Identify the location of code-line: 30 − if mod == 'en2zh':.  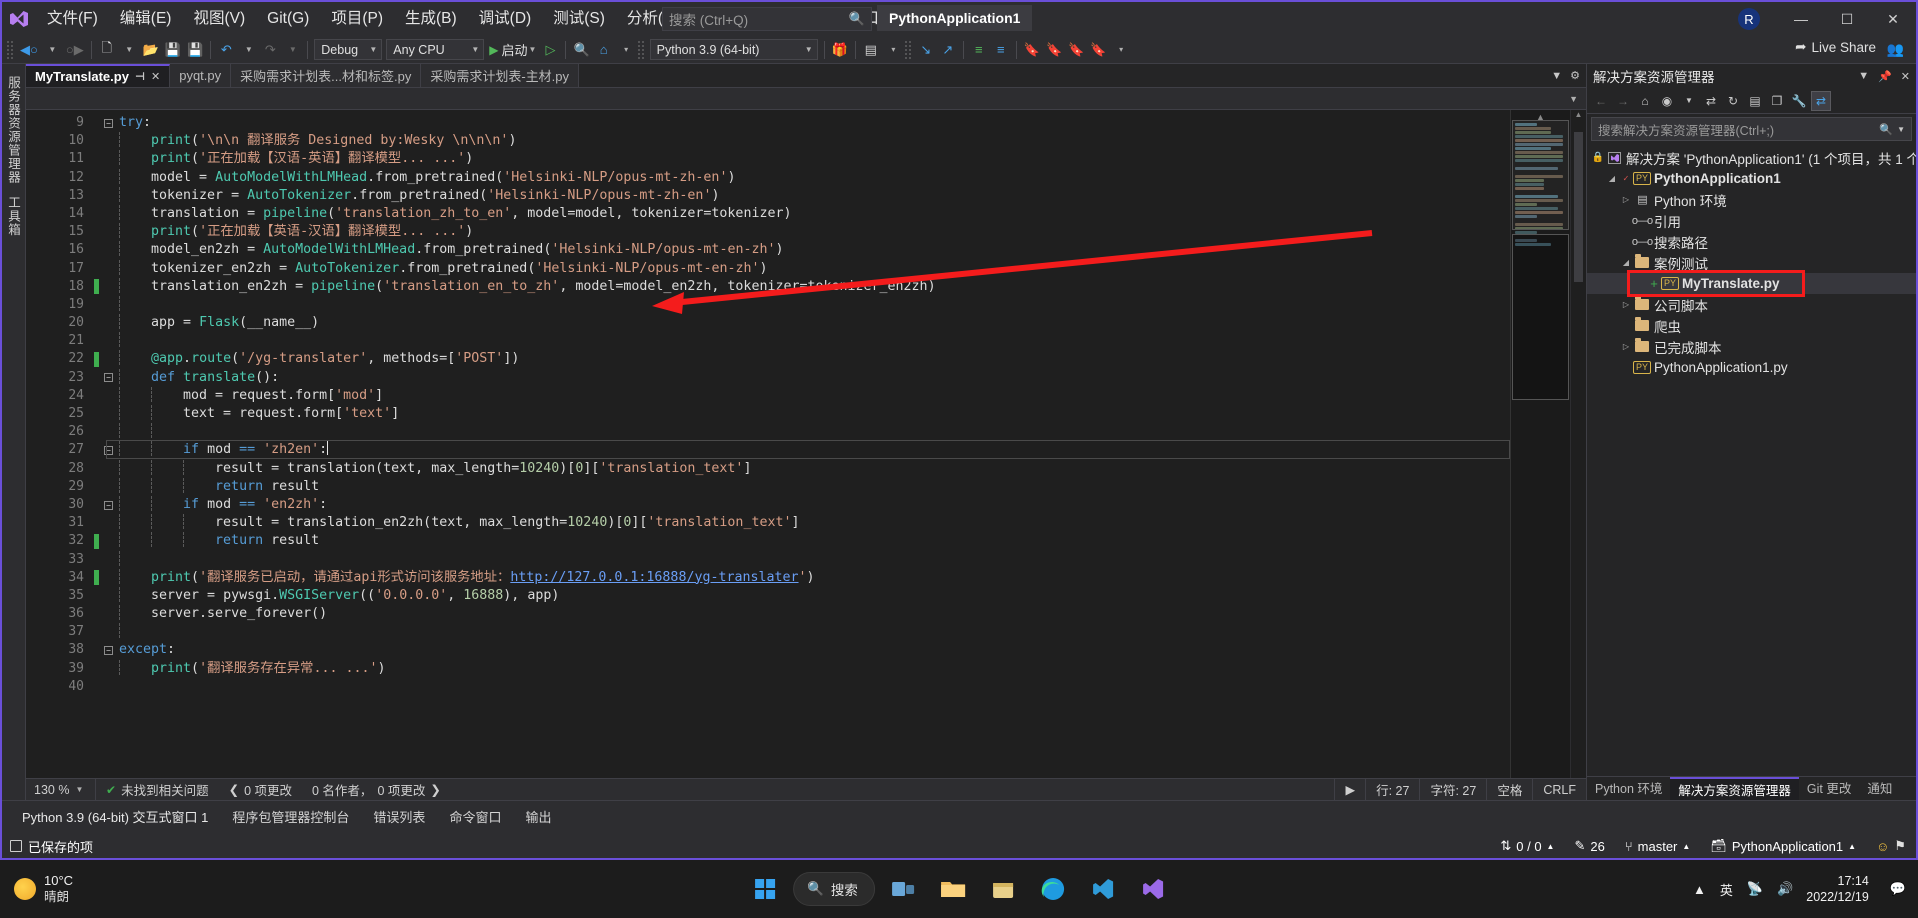
(780, 504).